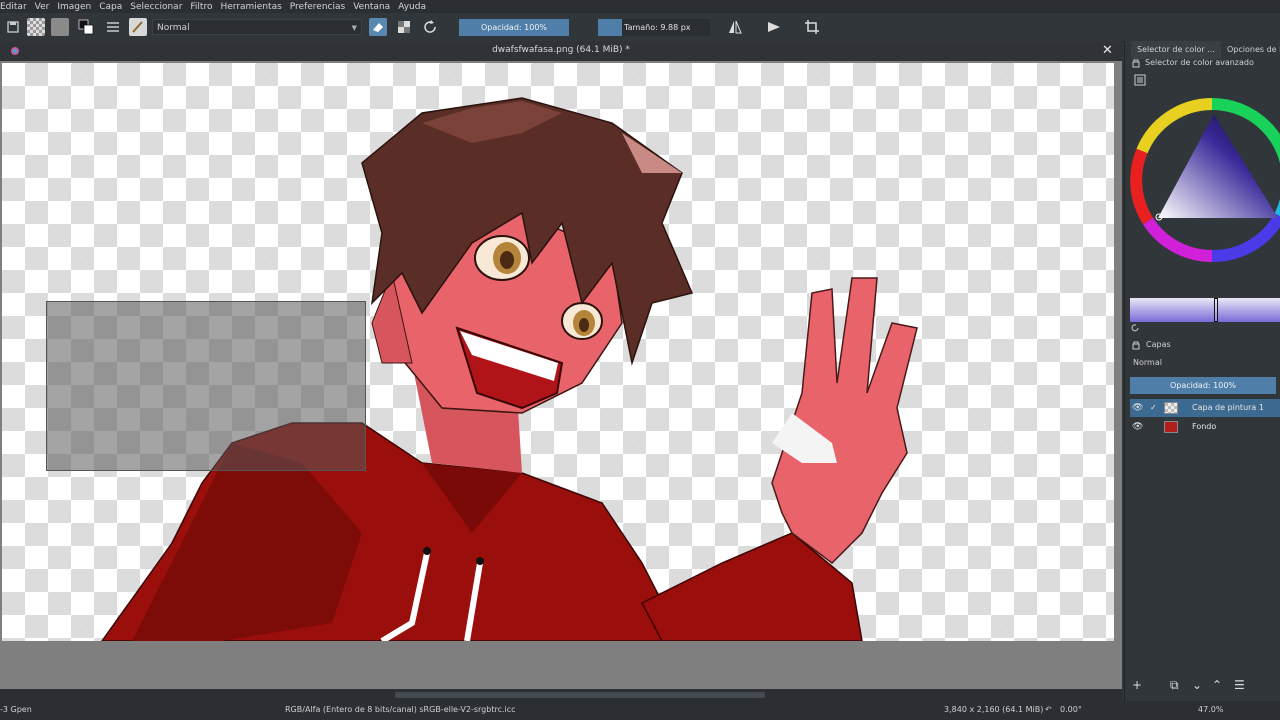 This screenshot has height=720, width=1280. Describe the element at coordinates (86, 27) in the screenshot. I see `fg-bg-color-icon` at that location.